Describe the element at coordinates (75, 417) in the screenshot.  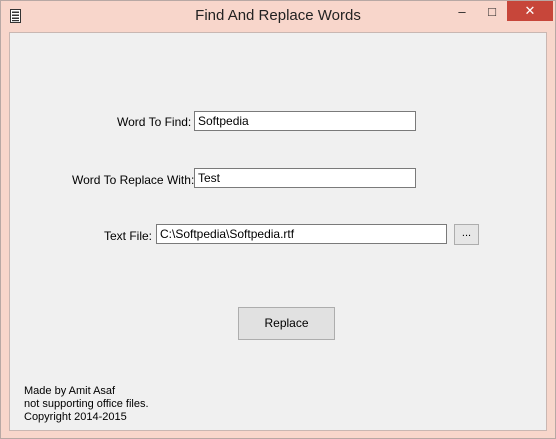
I see `copyright-text: Copyright 2014-2015` at that location.